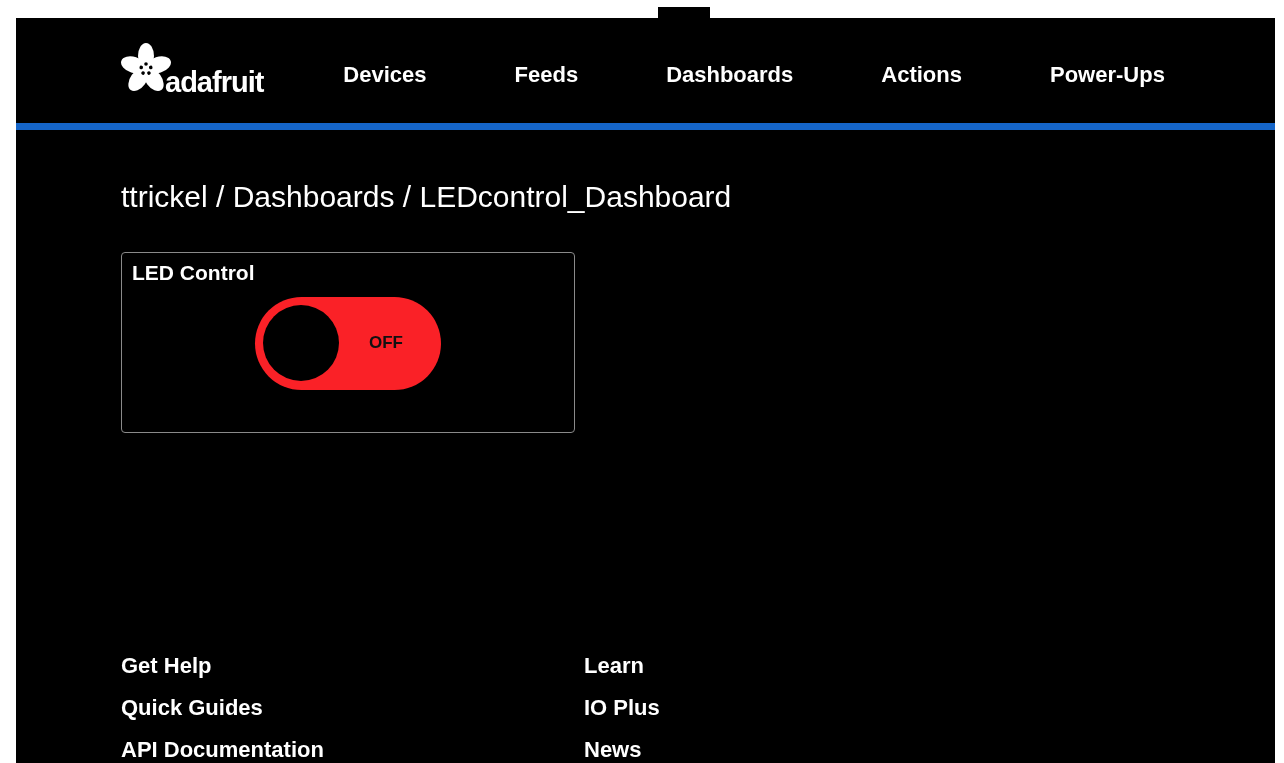 Image resolution: width=1284 pixels, height=763 pixels. What do you see at coordinates (352, 750) in the screenshot?
I see `footer-link: API Documentation` at bounding box center [352, 750].